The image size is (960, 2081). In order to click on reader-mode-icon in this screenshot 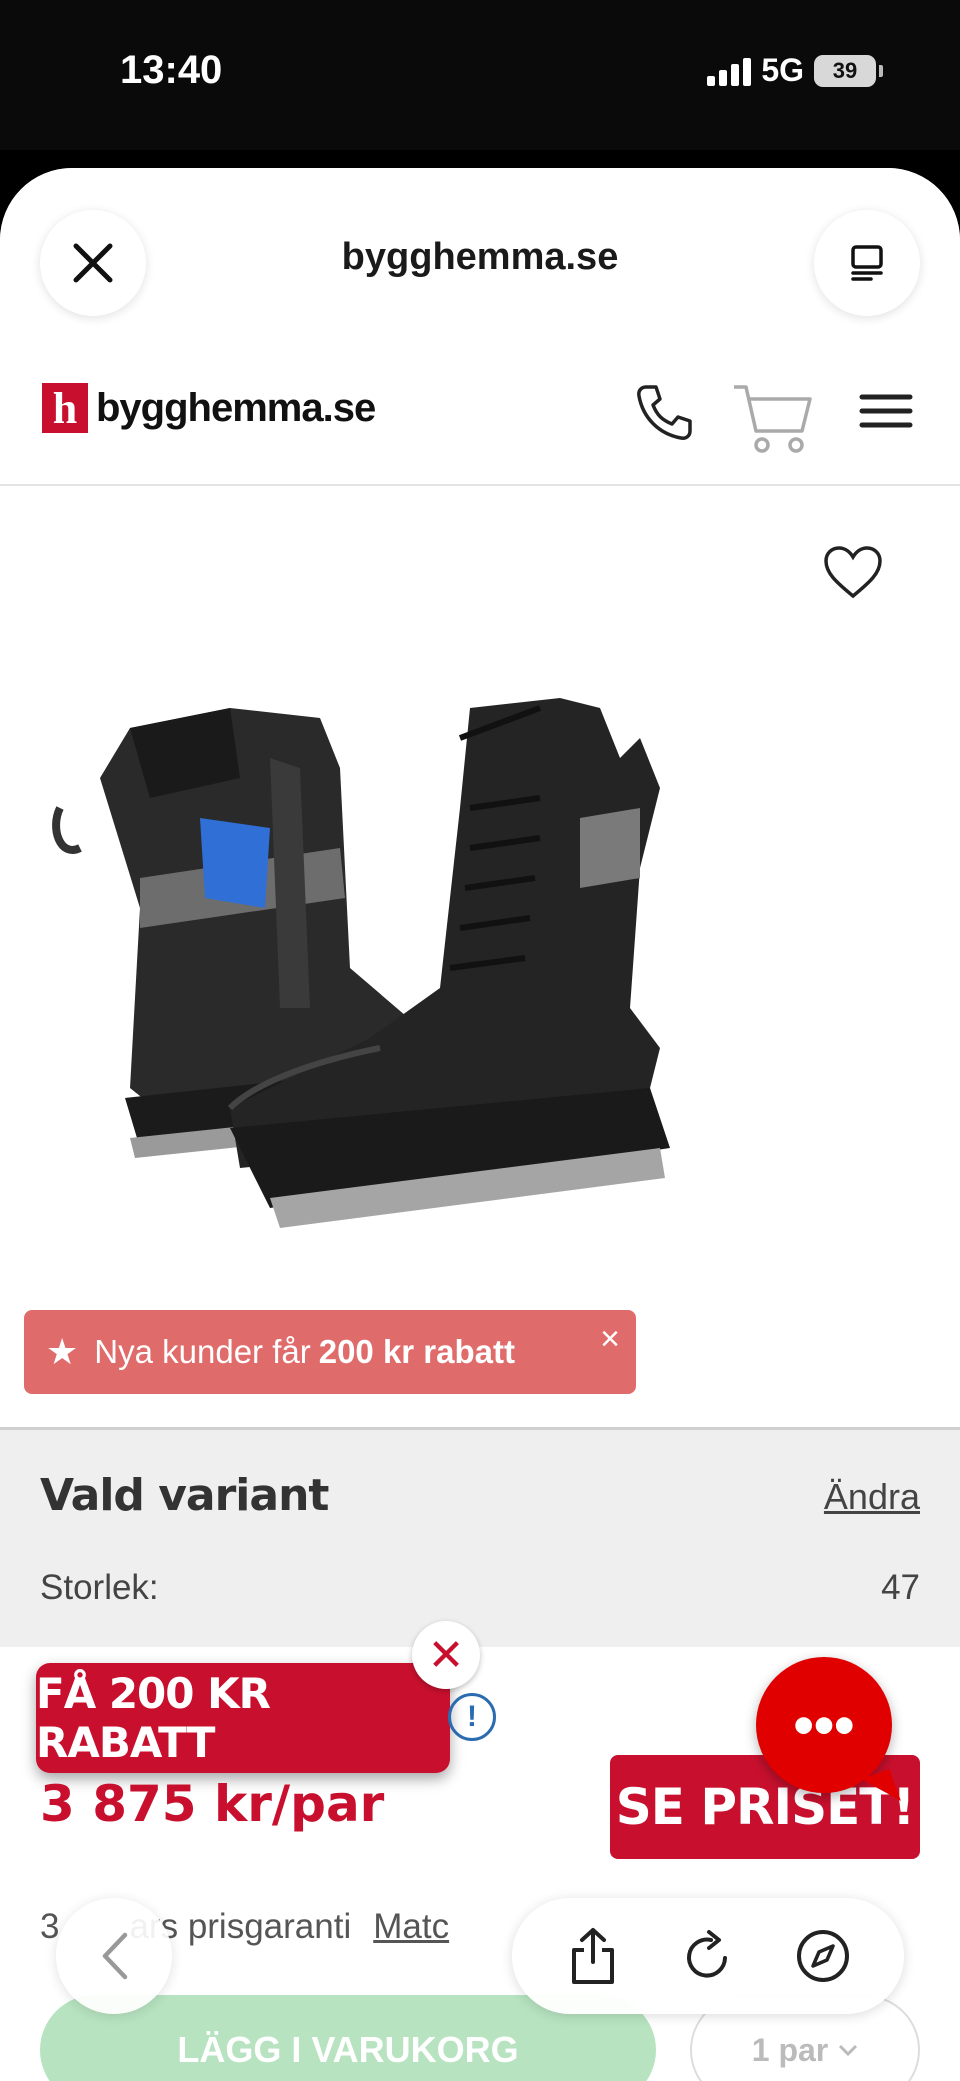, I will do `click(867, 263)`.